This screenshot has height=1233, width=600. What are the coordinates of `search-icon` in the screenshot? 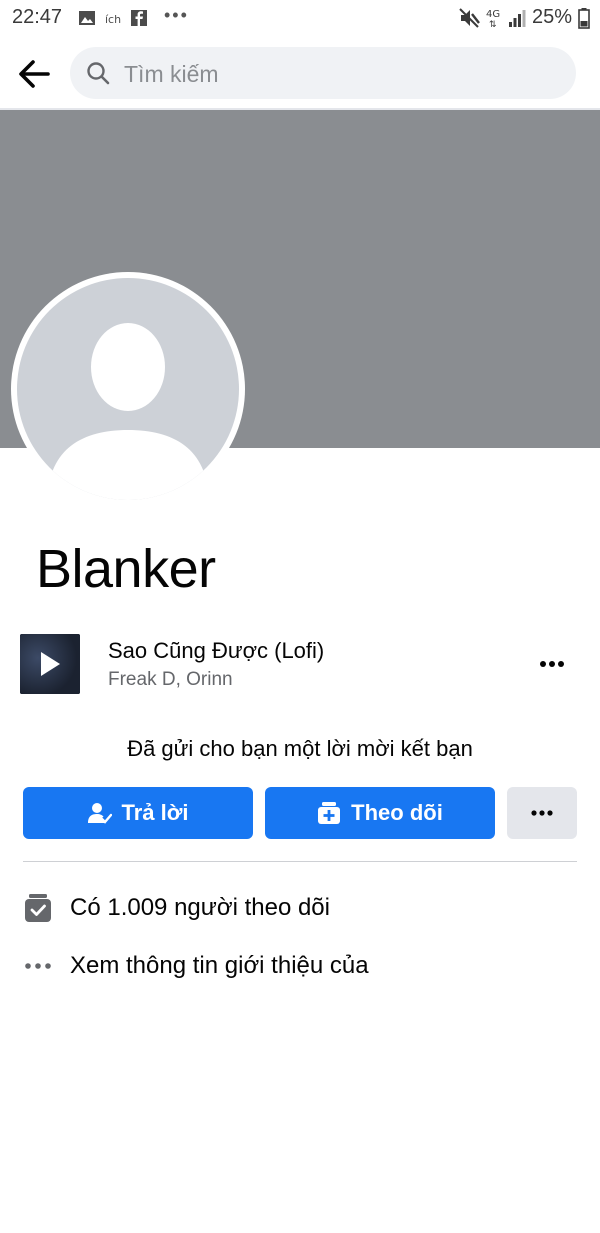 It's located at (98, 73).